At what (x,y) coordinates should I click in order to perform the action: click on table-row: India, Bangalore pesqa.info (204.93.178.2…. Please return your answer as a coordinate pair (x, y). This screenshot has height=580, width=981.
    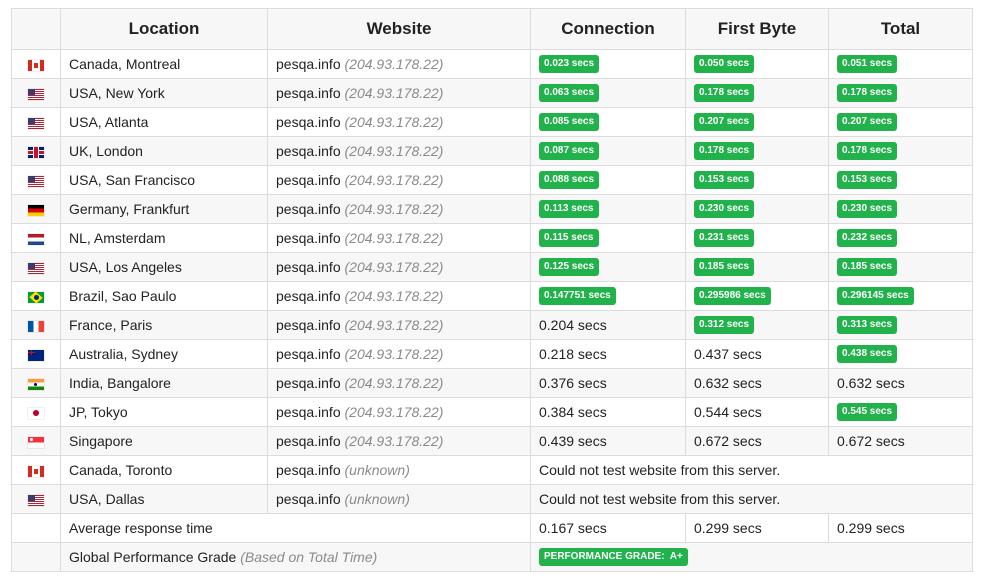
    Looking at the image, I should click on (492, 383).